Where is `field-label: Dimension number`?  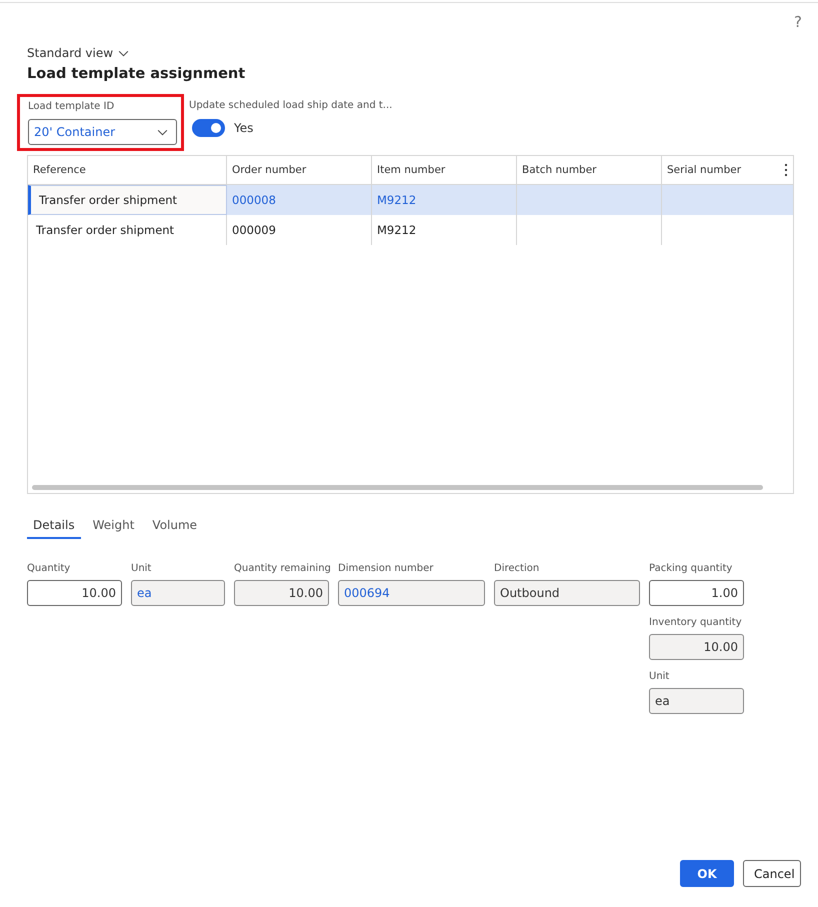
field-label: Dimension number is located at coordinates (386, 569).